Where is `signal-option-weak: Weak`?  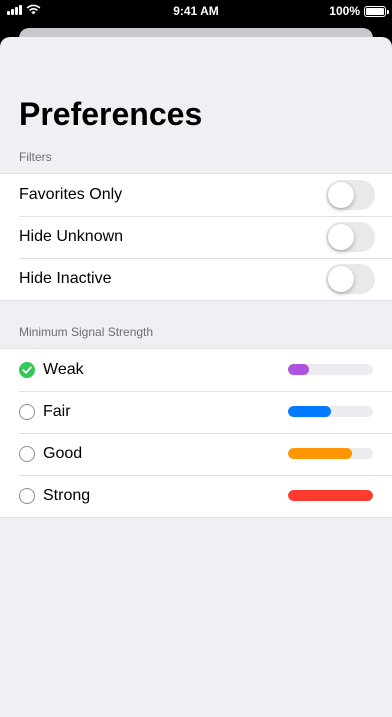 signal-option-weak: Weak is located at coordinates (196, 370).